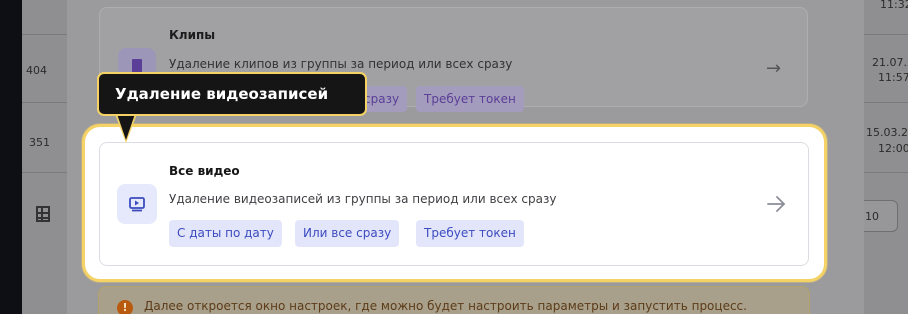 The image size is (908, 314). Describe the element at coordinates (776, 204) in the screenshot. I see `arrow-right-icon` at that location.